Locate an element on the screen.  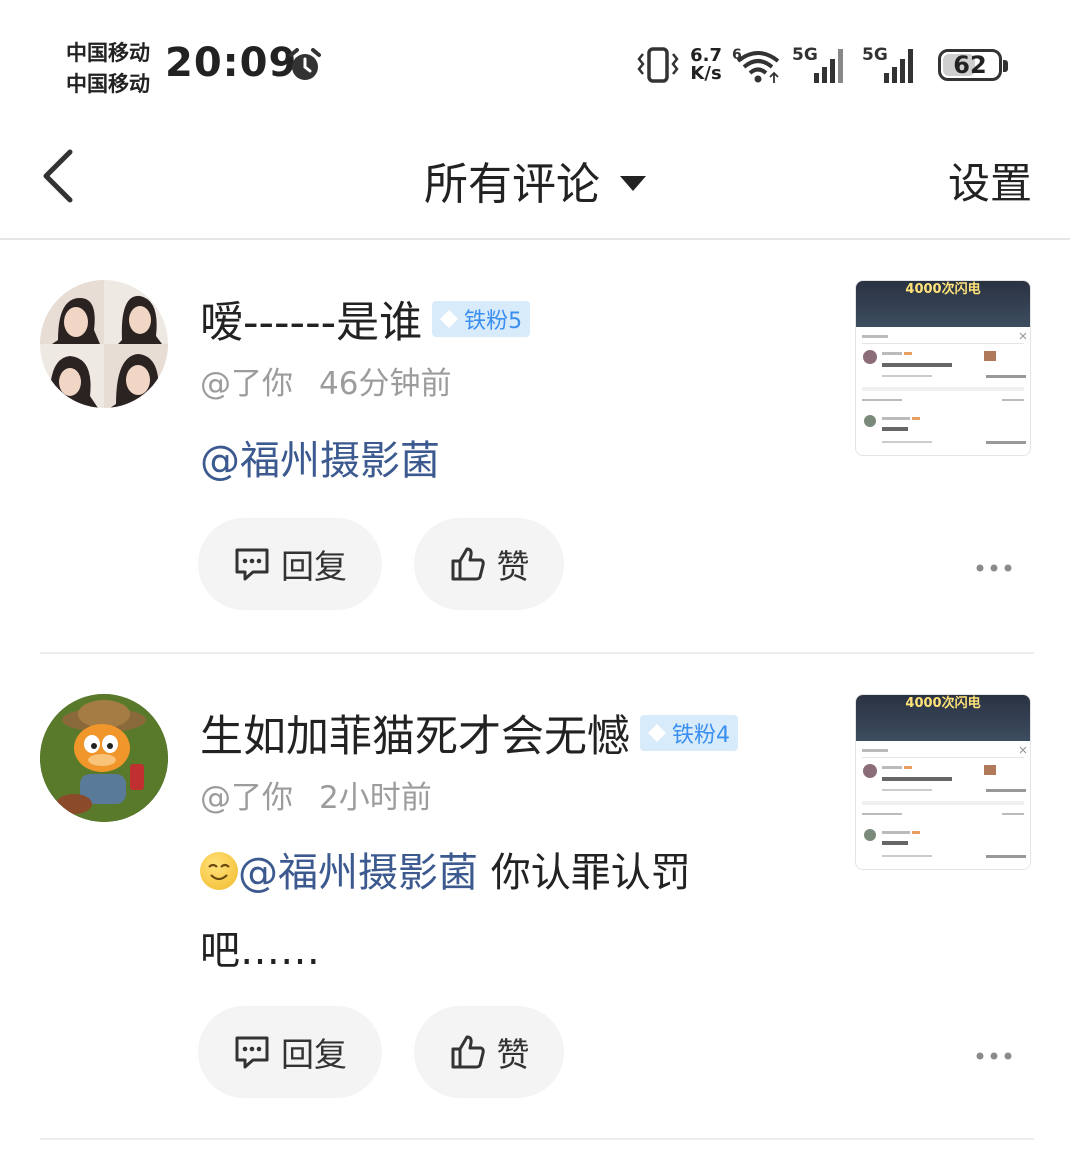
comment-time: 46分钟前 is located at coordinates (385, 384).